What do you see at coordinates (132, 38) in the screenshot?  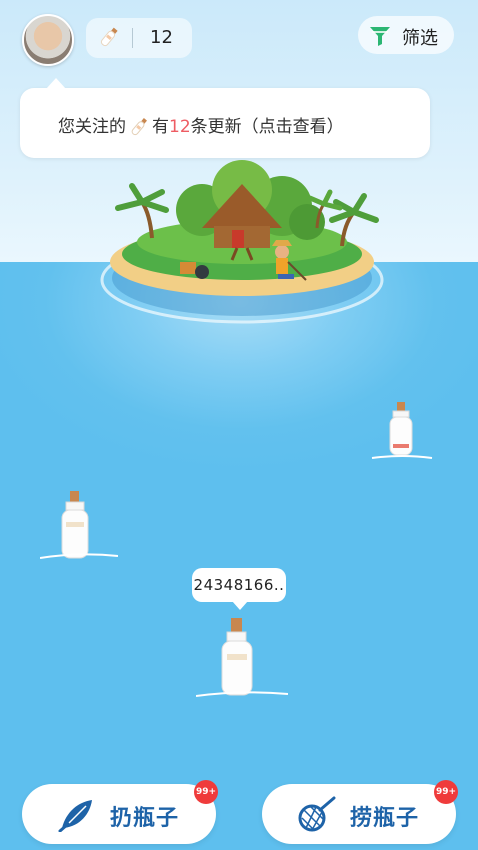 I see `counter-divider` at bounding box center [132, 38].